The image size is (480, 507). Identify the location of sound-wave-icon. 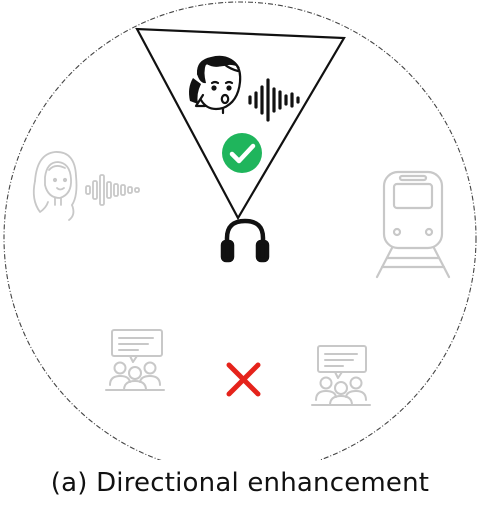
(112, 190).